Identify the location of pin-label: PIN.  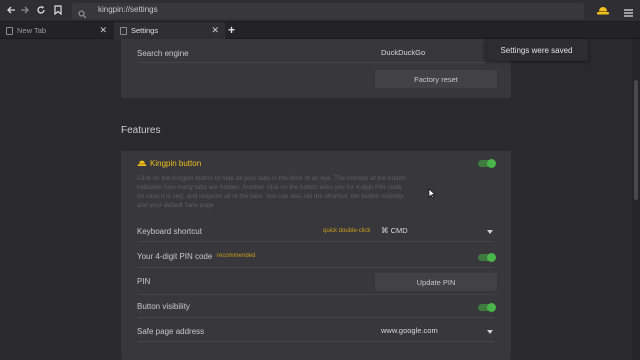
(144, 281).